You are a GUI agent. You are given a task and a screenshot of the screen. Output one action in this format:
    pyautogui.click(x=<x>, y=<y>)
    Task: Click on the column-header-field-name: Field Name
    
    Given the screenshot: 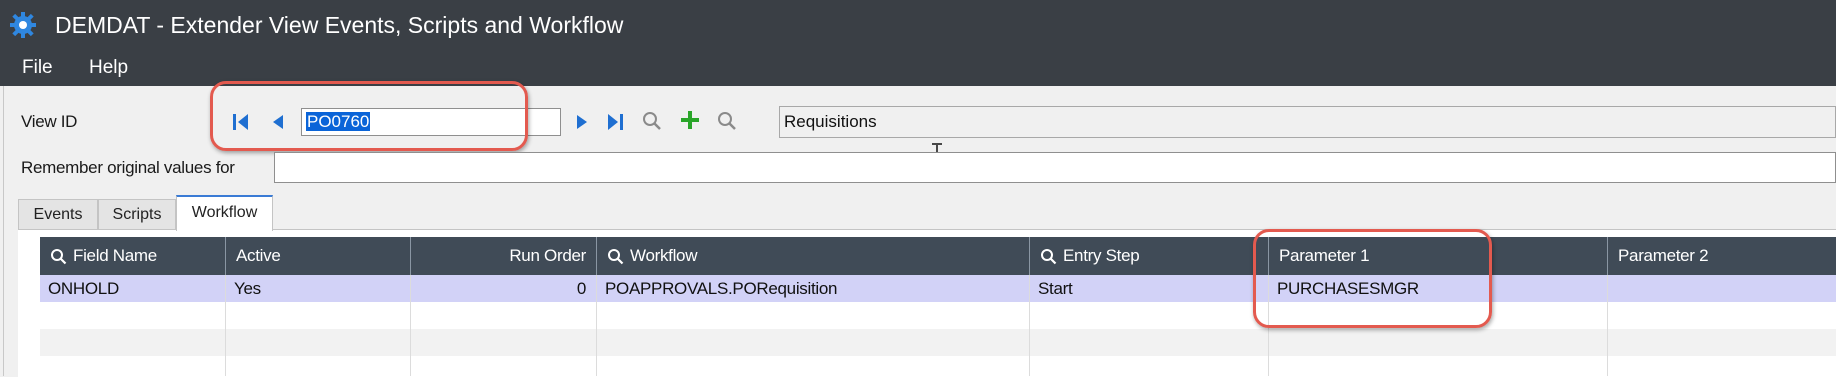 What is the action you would take?
    pyautogui.click(x=133, y=256)
    